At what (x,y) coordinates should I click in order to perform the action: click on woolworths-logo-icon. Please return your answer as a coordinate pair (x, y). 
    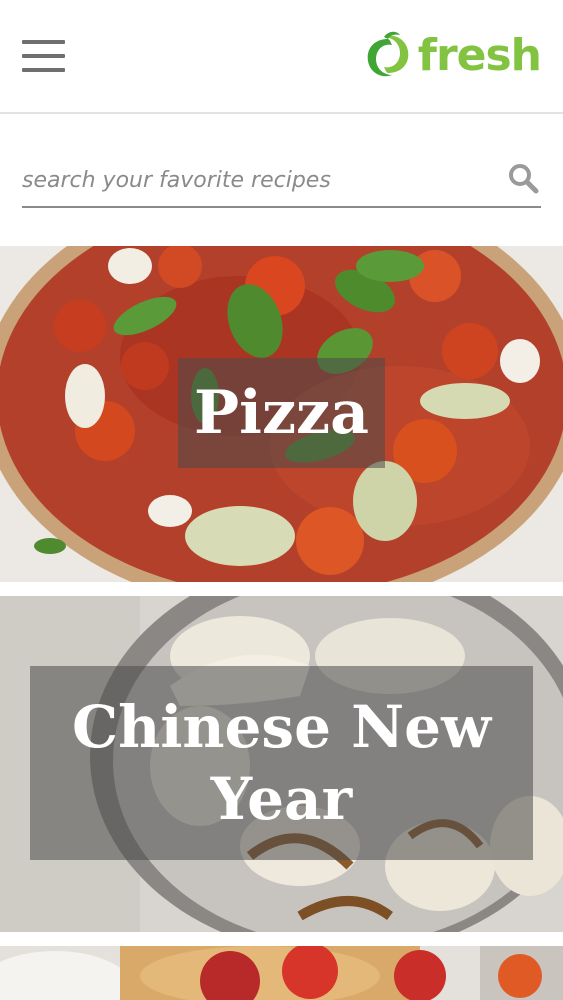
    Looking at the image, I should click on (388, 54).